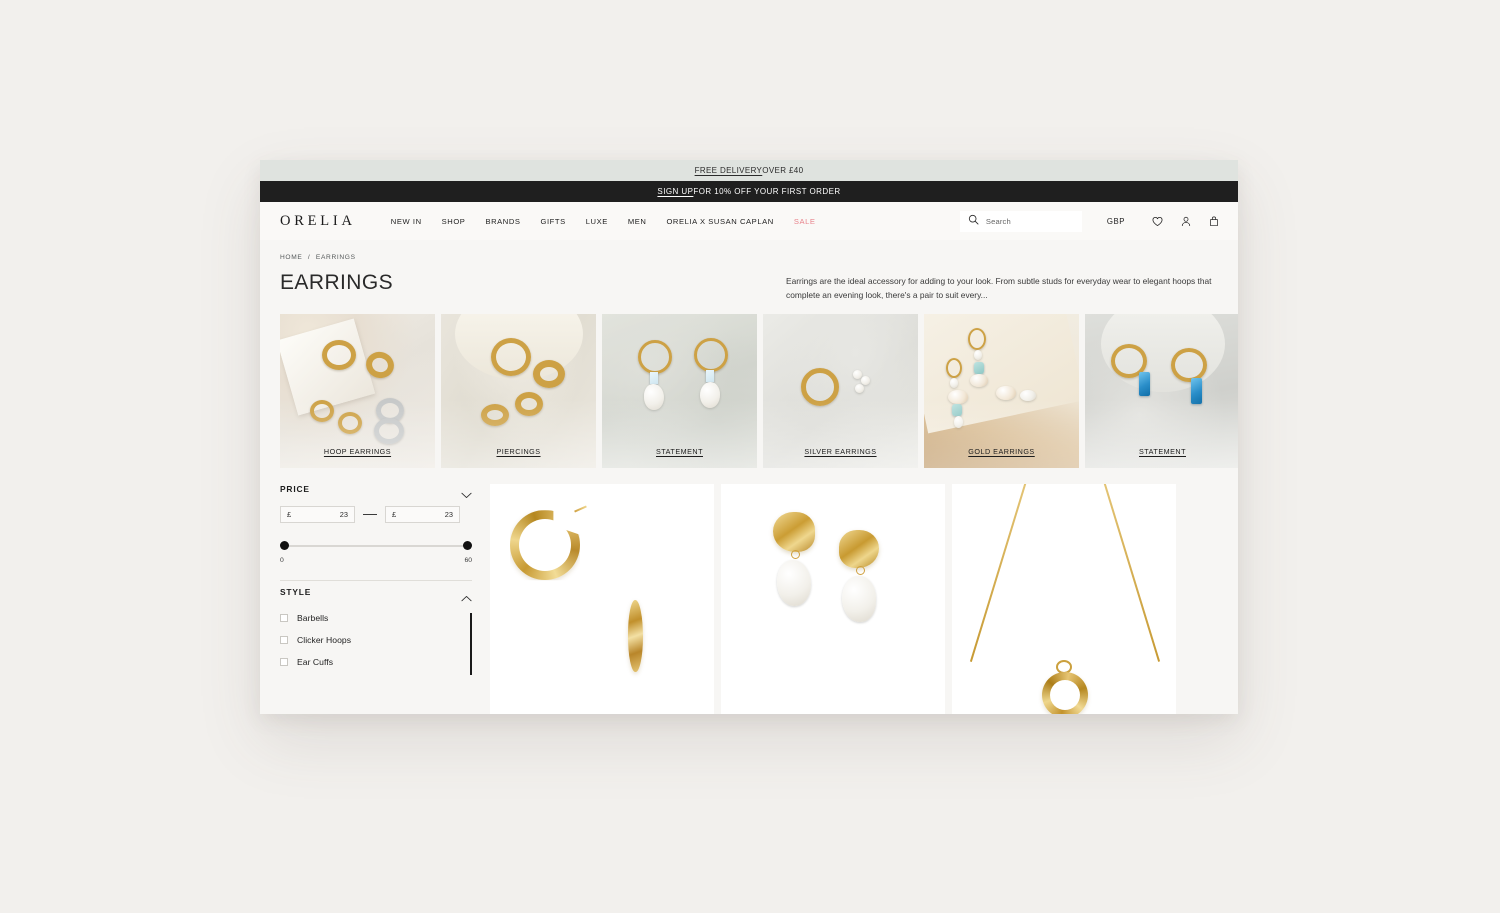  Describe the element at coordinates (370, 640) in the screenshot. I see `style-option-clicker-hoops: Clicker Hoops` at that location.